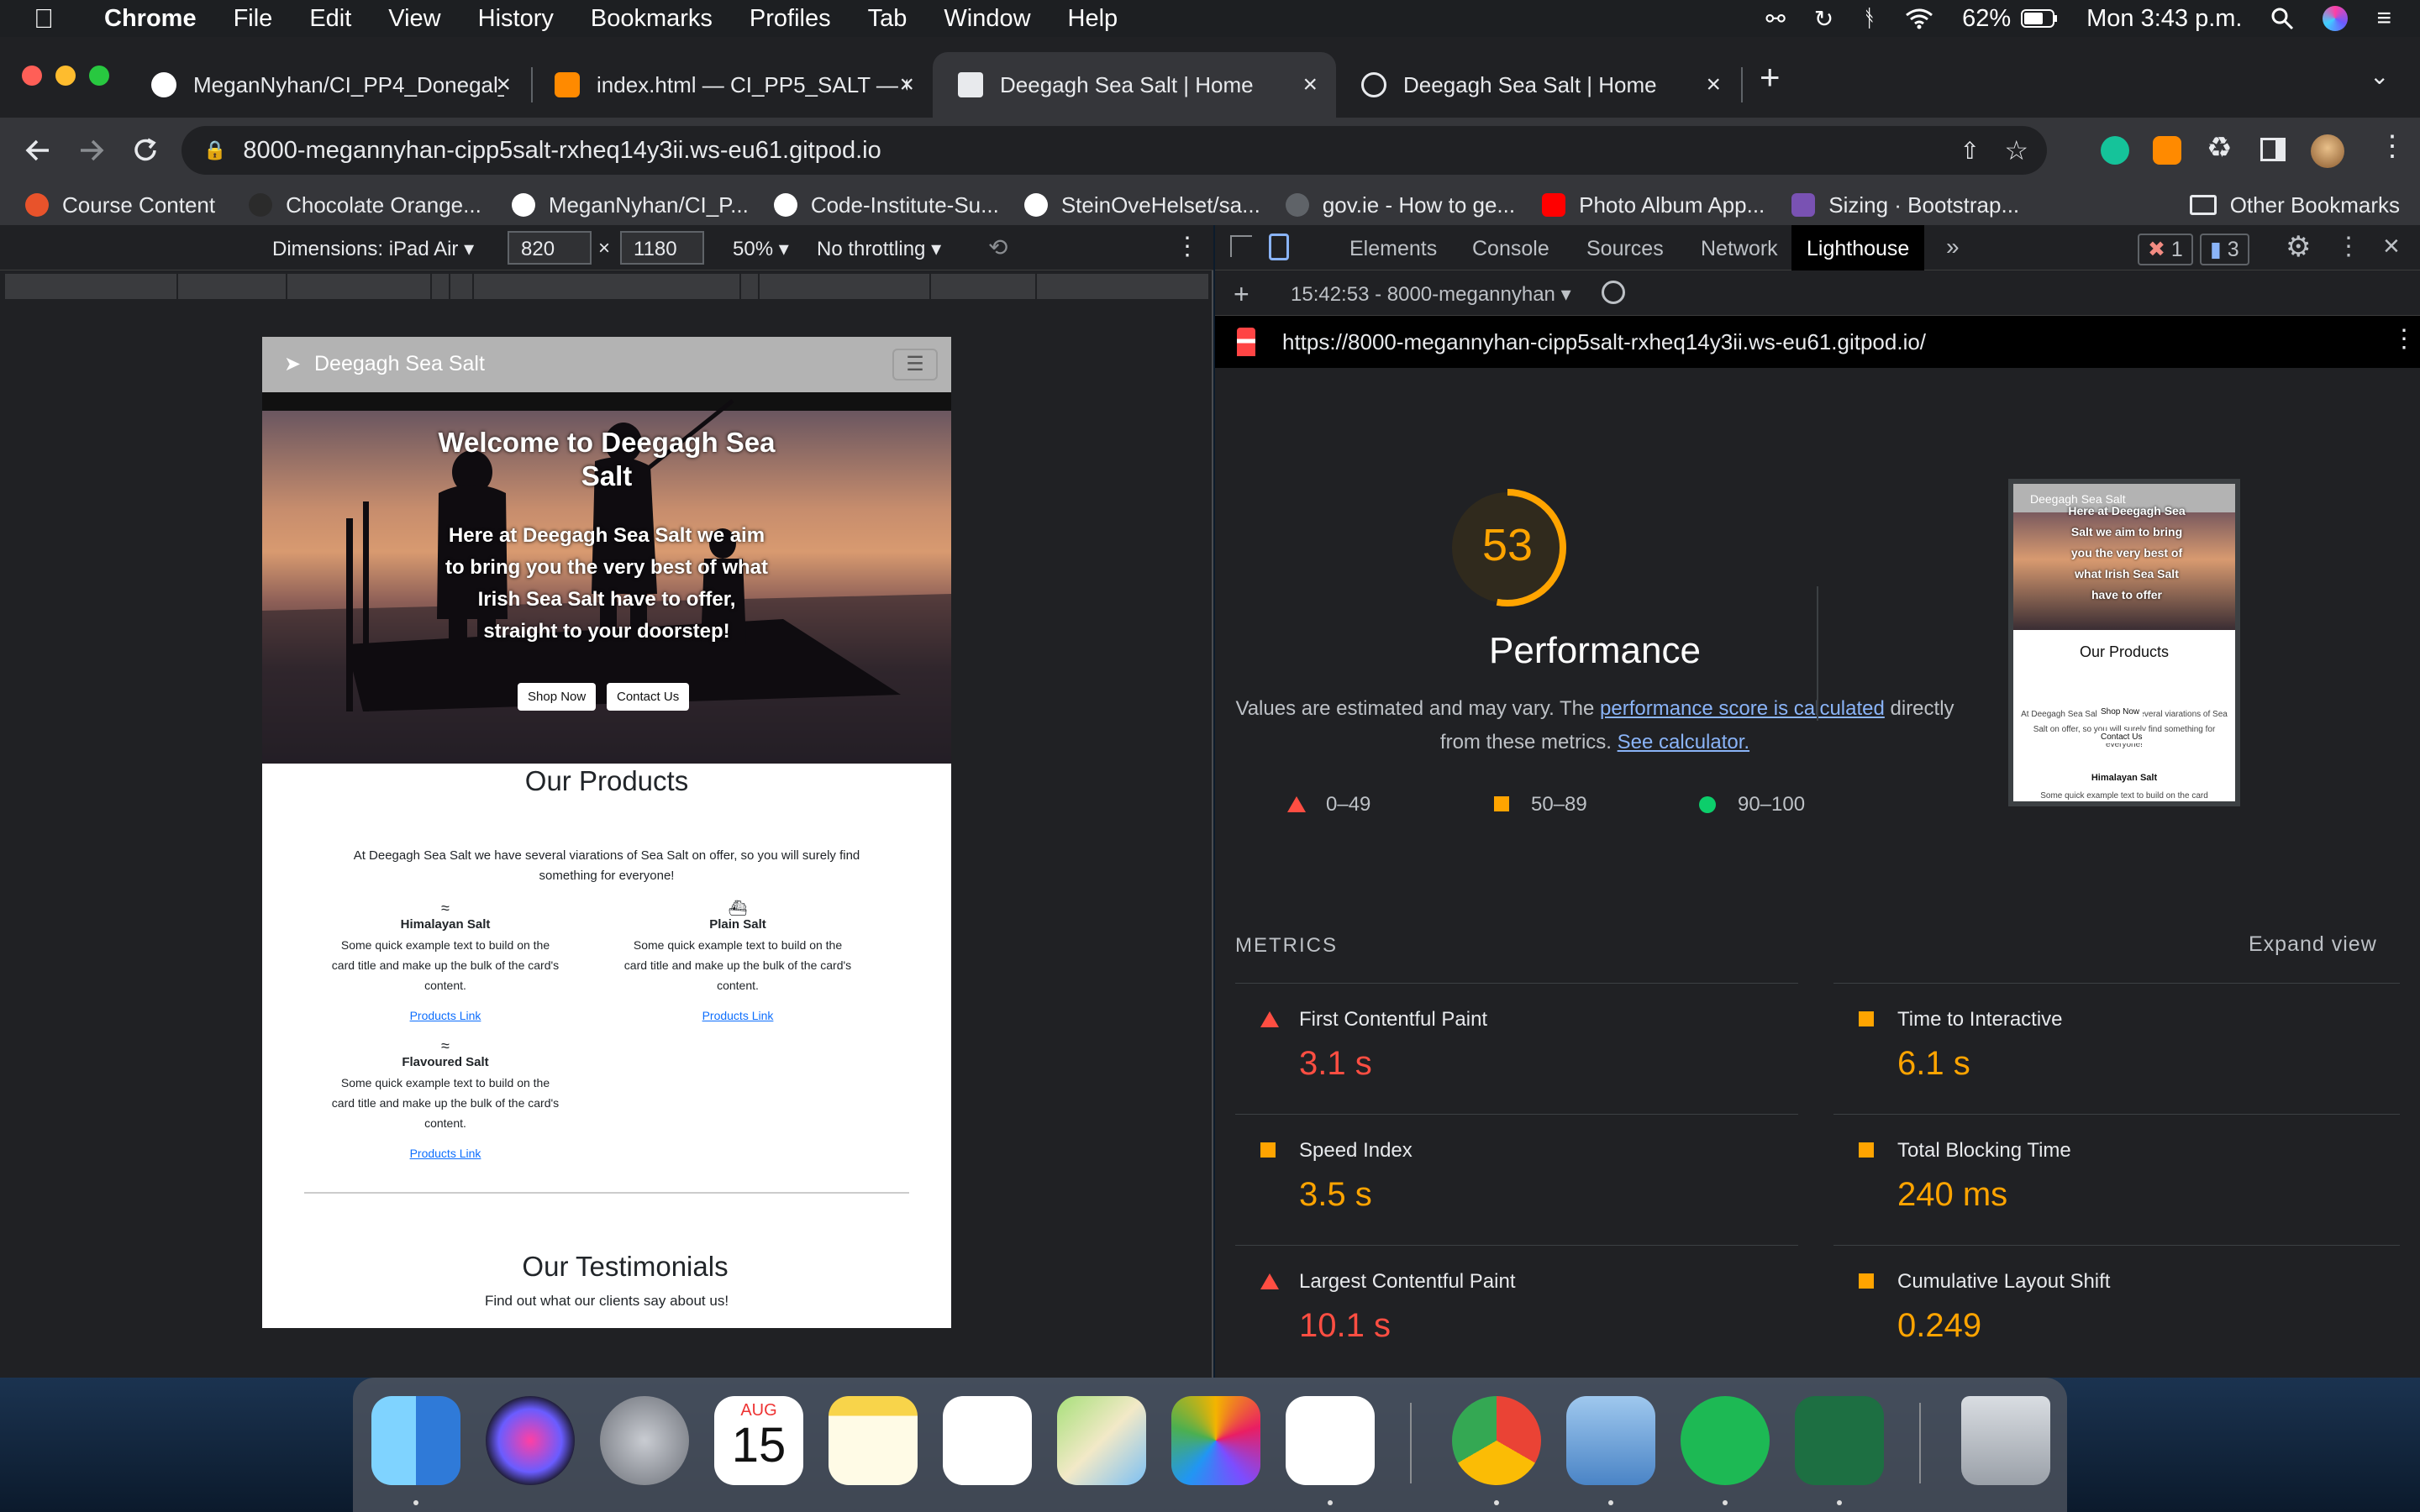 This screenshot has width=2420, height=1512. I want to click on contact-us-button: Contact Us, so click(648, 697).